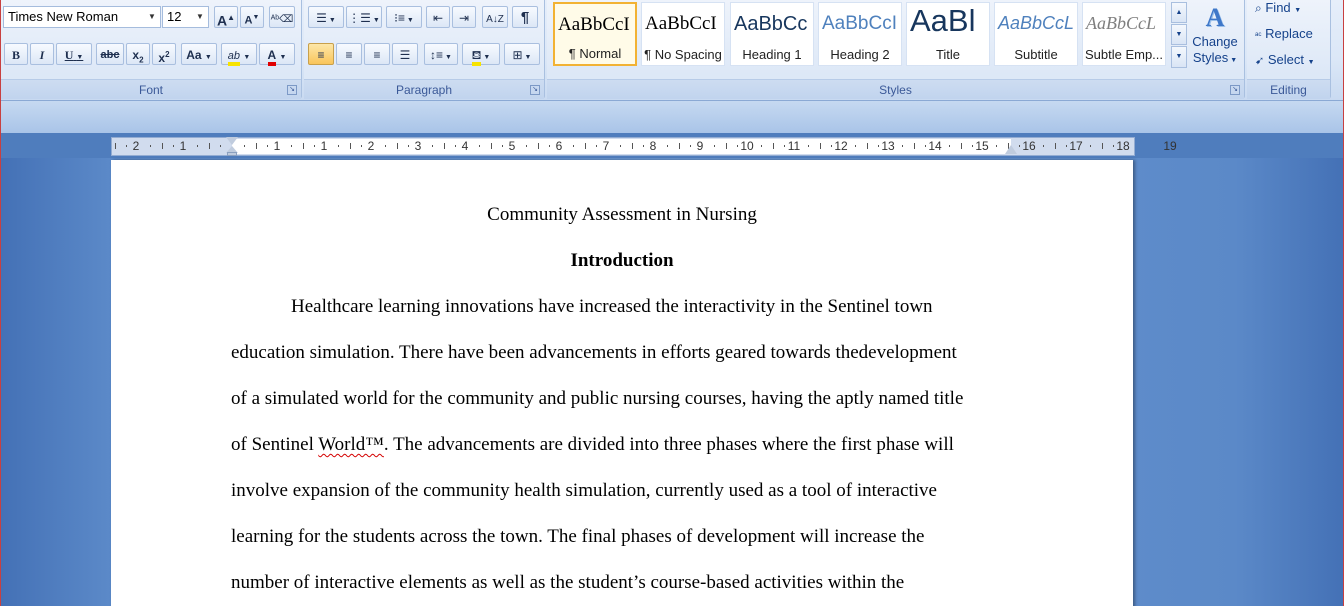 This screenshot has width=1344, height=606. I want to click on style-subtitle: AaBbCcL Subtitle, so click(1036, 34).